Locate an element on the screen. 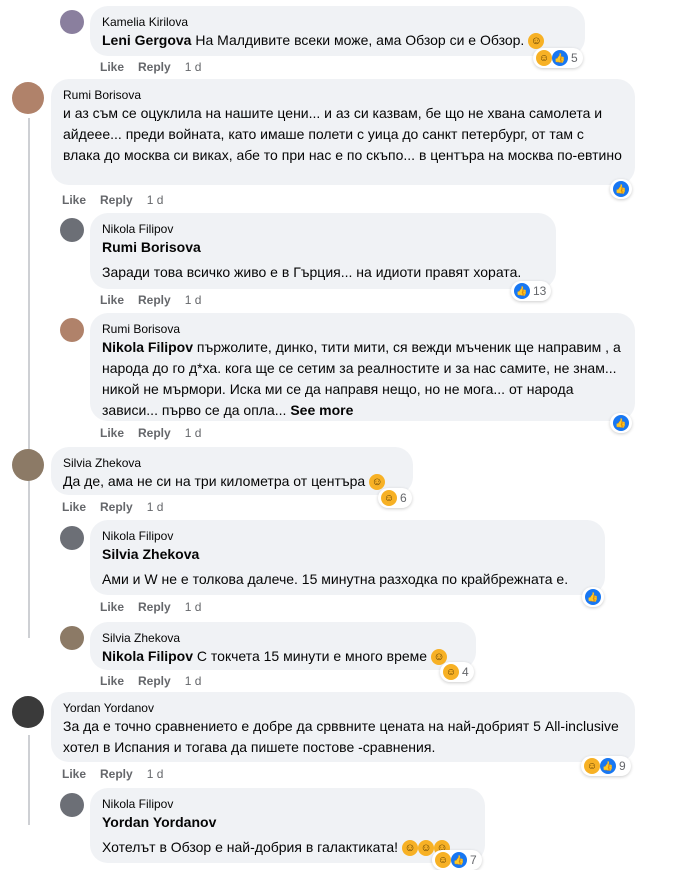 This screenshot has height=870, width=676. comment-text: С токчета 15 минути е много време is located at coordinates (310, 656).